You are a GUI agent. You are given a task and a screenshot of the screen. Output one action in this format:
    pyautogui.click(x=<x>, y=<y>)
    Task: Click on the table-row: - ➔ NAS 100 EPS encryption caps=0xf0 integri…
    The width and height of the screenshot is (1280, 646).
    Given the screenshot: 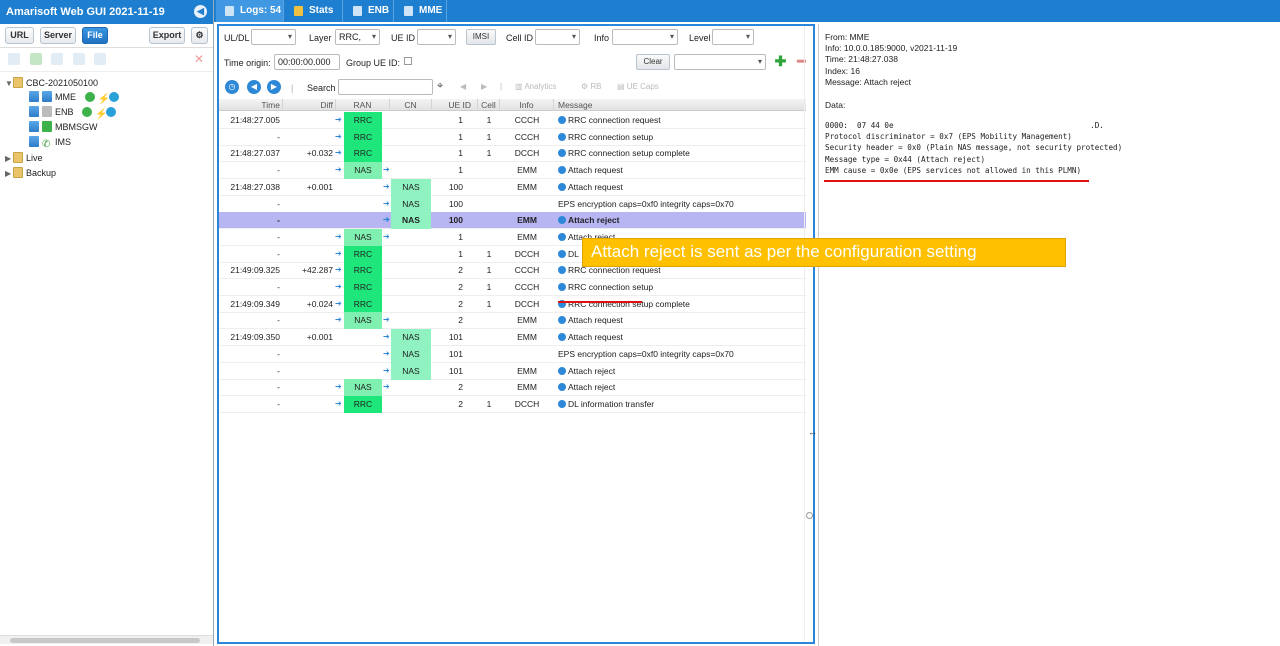 What is the action you would take?
    pyautogui.click(x=512, y=204)
    